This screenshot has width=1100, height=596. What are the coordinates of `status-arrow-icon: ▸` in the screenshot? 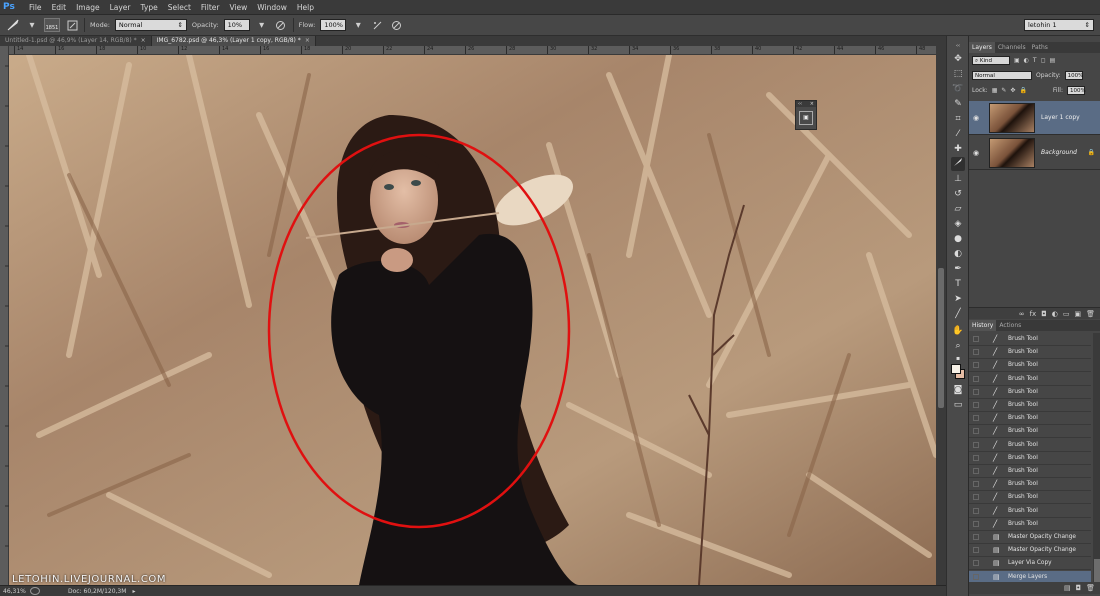 It's located at (133, 591).